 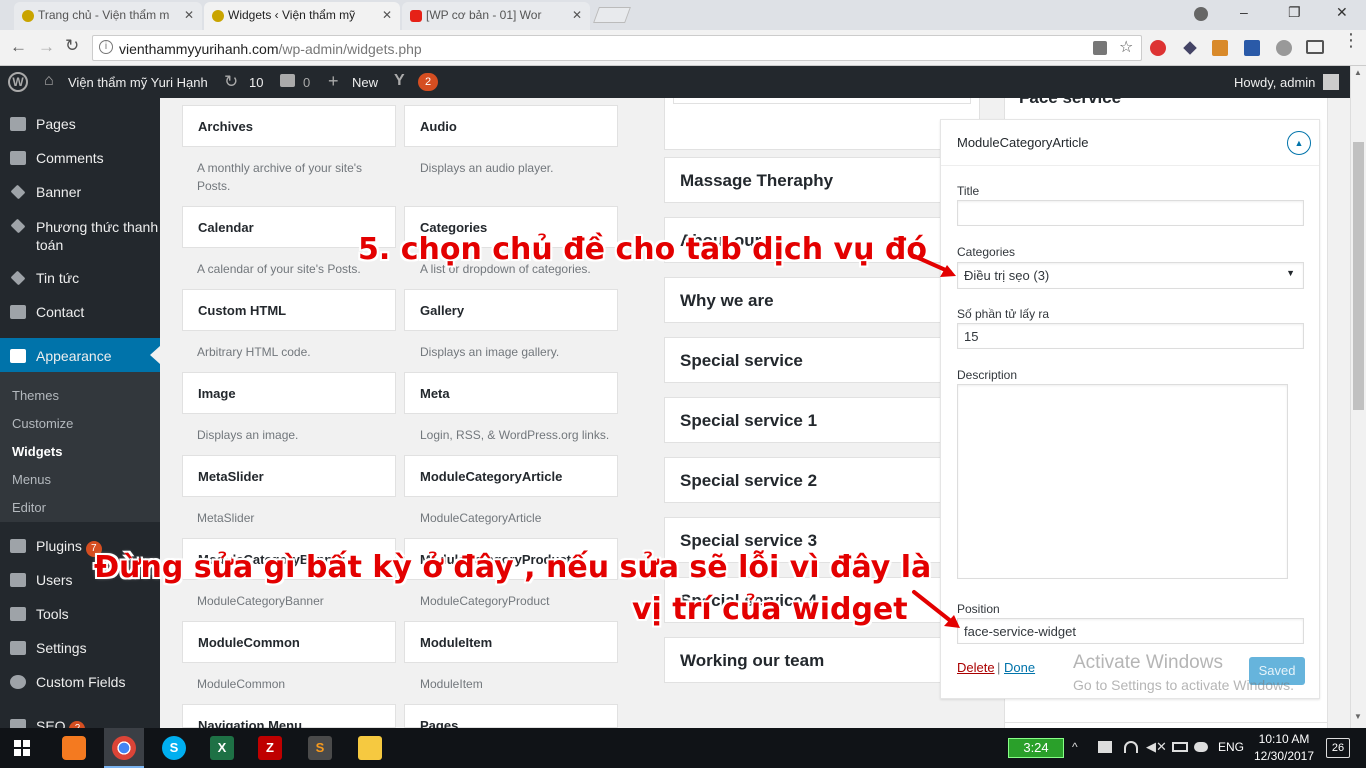 I want to click on widget-area-special-service-1: Special service 1, so click(x=822, y=420).